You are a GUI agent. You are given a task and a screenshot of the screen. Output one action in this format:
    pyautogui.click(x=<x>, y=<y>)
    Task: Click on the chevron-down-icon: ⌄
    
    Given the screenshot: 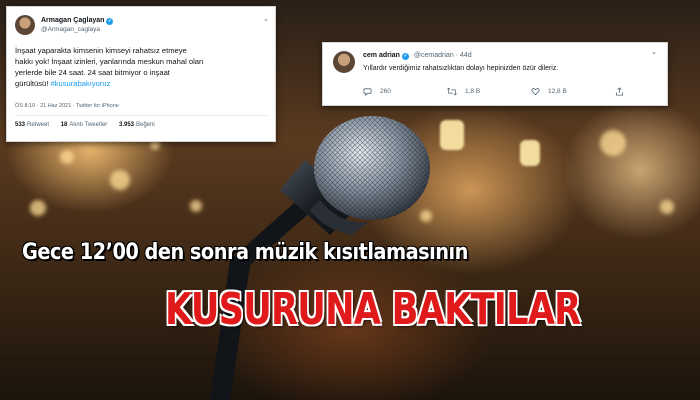 What is the action you would take?
    pyautogui.click(x=266, y=19)
    